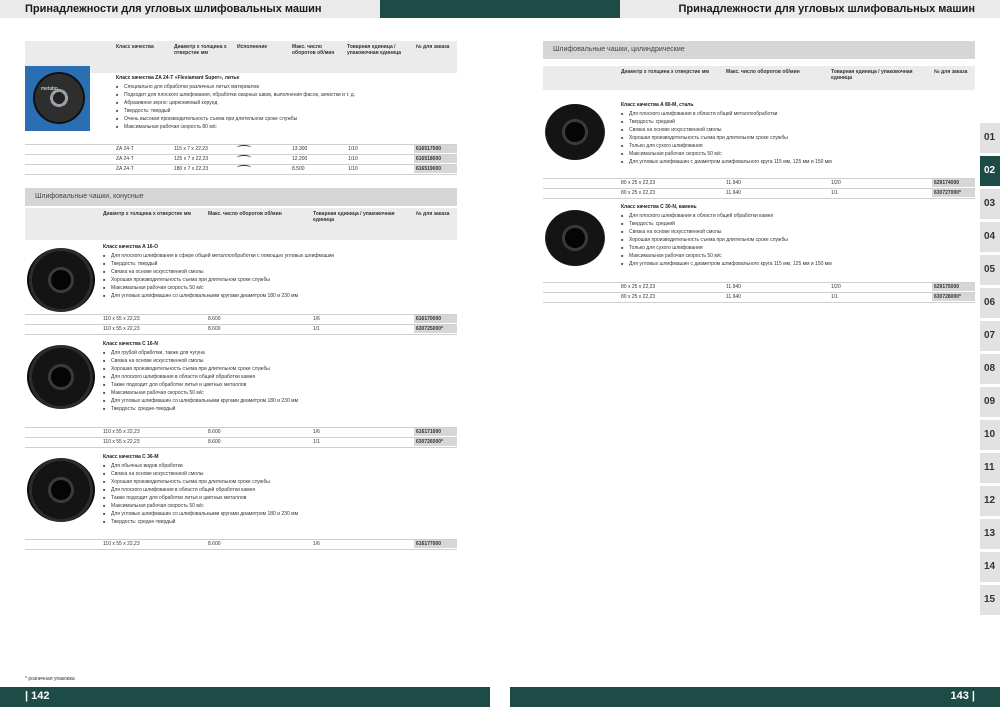  Describe the element at coordinates (990, 369) in the screenshot. I see `chapter-tab-08: 08` at that location.